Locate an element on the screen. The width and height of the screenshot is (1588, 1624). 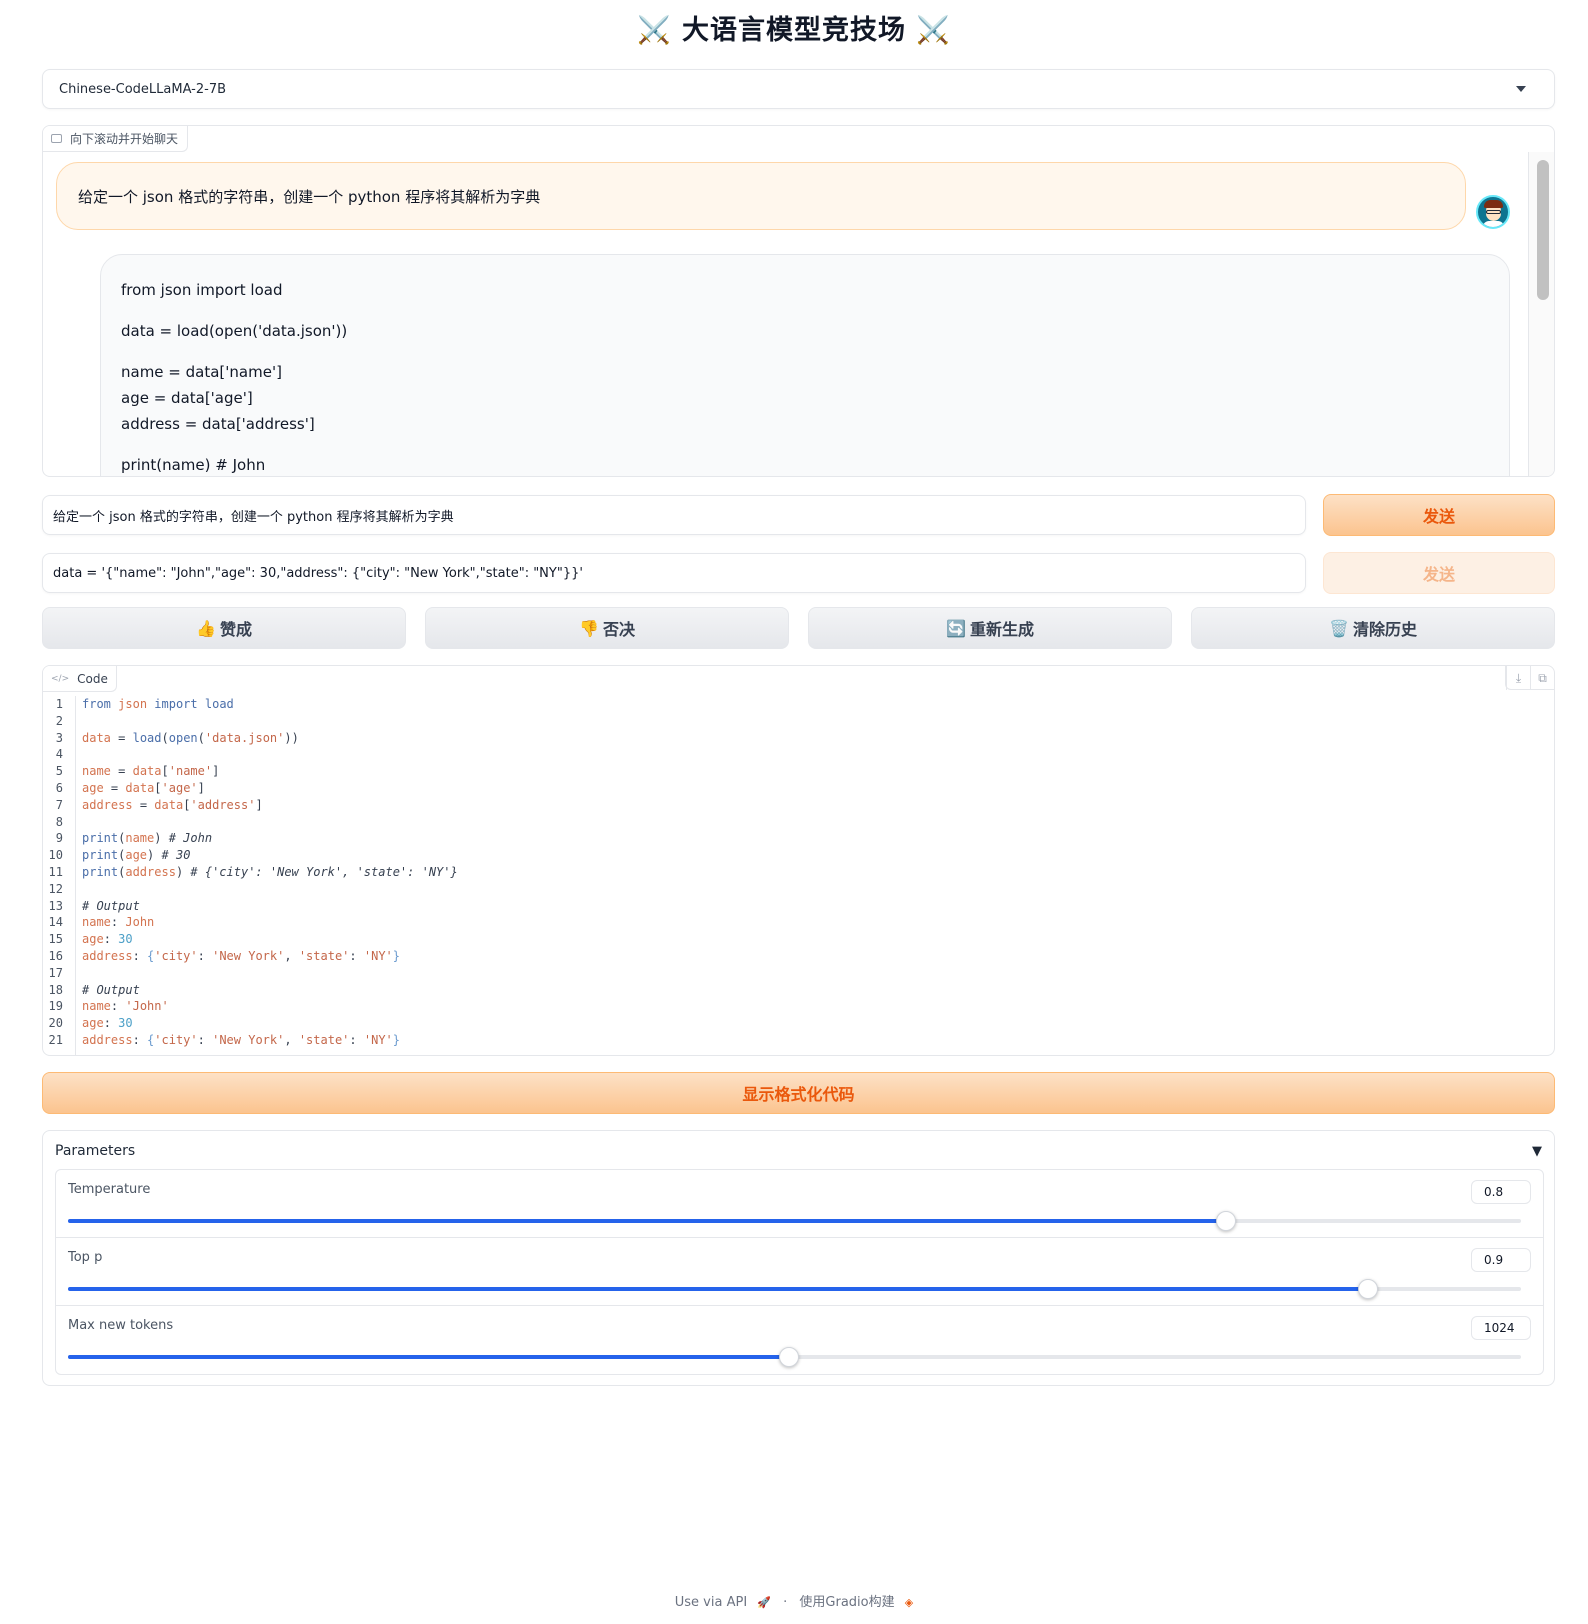
collapse-toggle-icon: ▼ is located at coordinates (1537, 1151).